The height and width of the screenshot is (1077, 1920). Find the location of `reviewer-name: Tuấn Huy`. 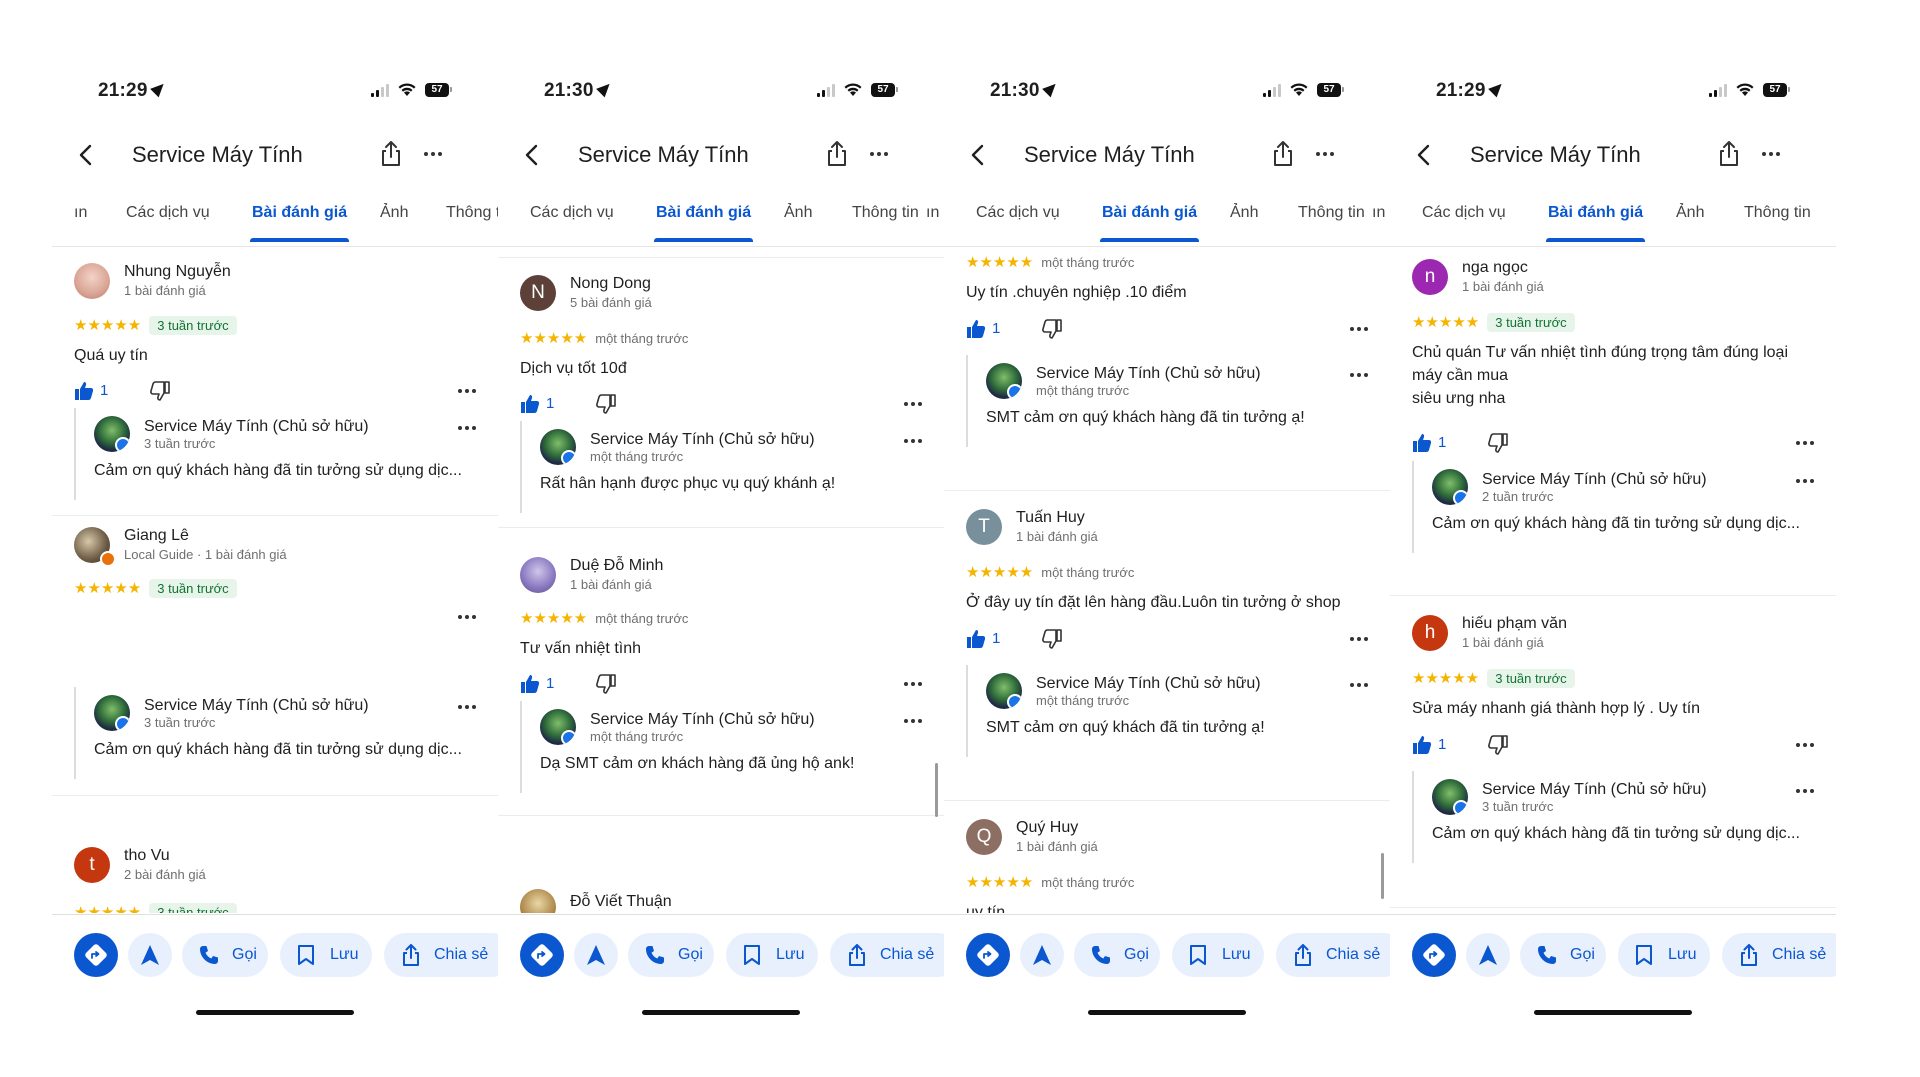

reviewer-name: Tuấn Huy is located at coordinates (1050, 518).